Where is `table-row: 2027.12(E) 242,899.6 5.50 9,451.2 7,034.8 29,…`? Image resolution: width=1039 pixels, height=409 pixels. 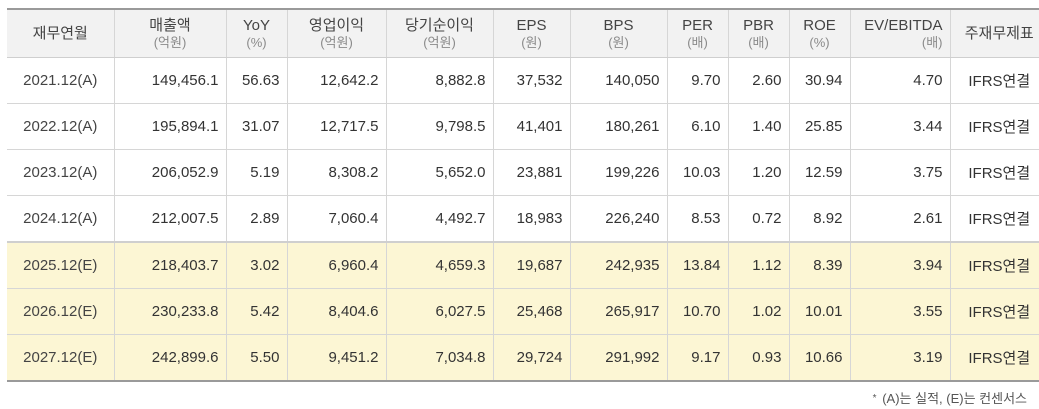
table-row: 2027.12(E) 242,899.6 5.50 9,451.2 7,034.8 29,… is located at coordinates (523, 358).